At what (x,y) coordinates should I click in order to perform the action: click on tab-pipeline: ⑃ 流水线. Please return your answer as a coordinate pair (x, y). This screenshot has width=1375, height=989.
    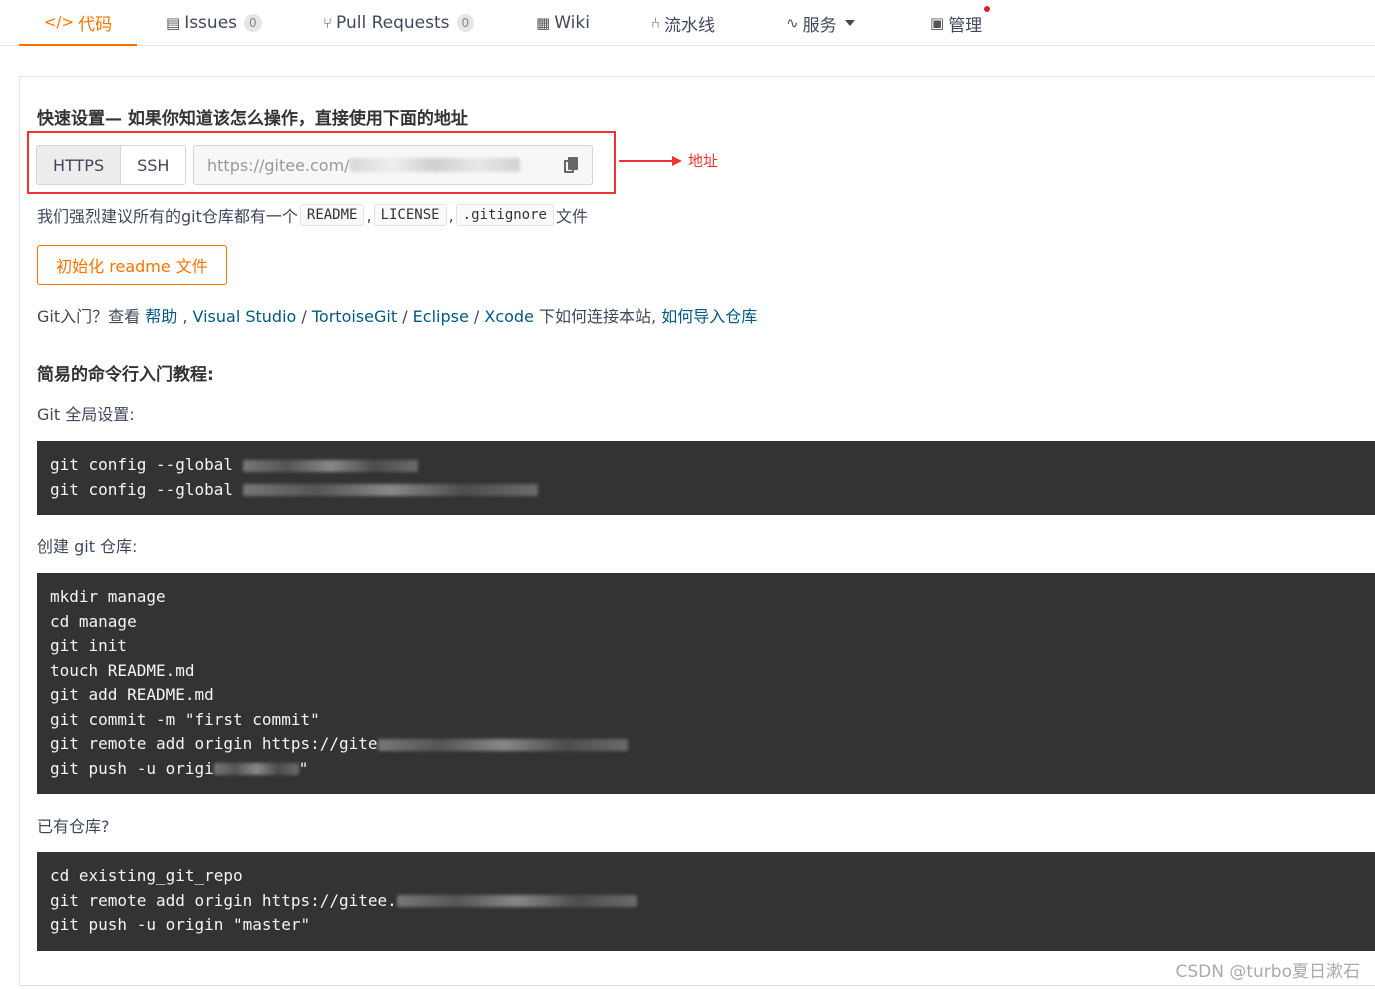
    Looking at the image, I should click on (683, 23).